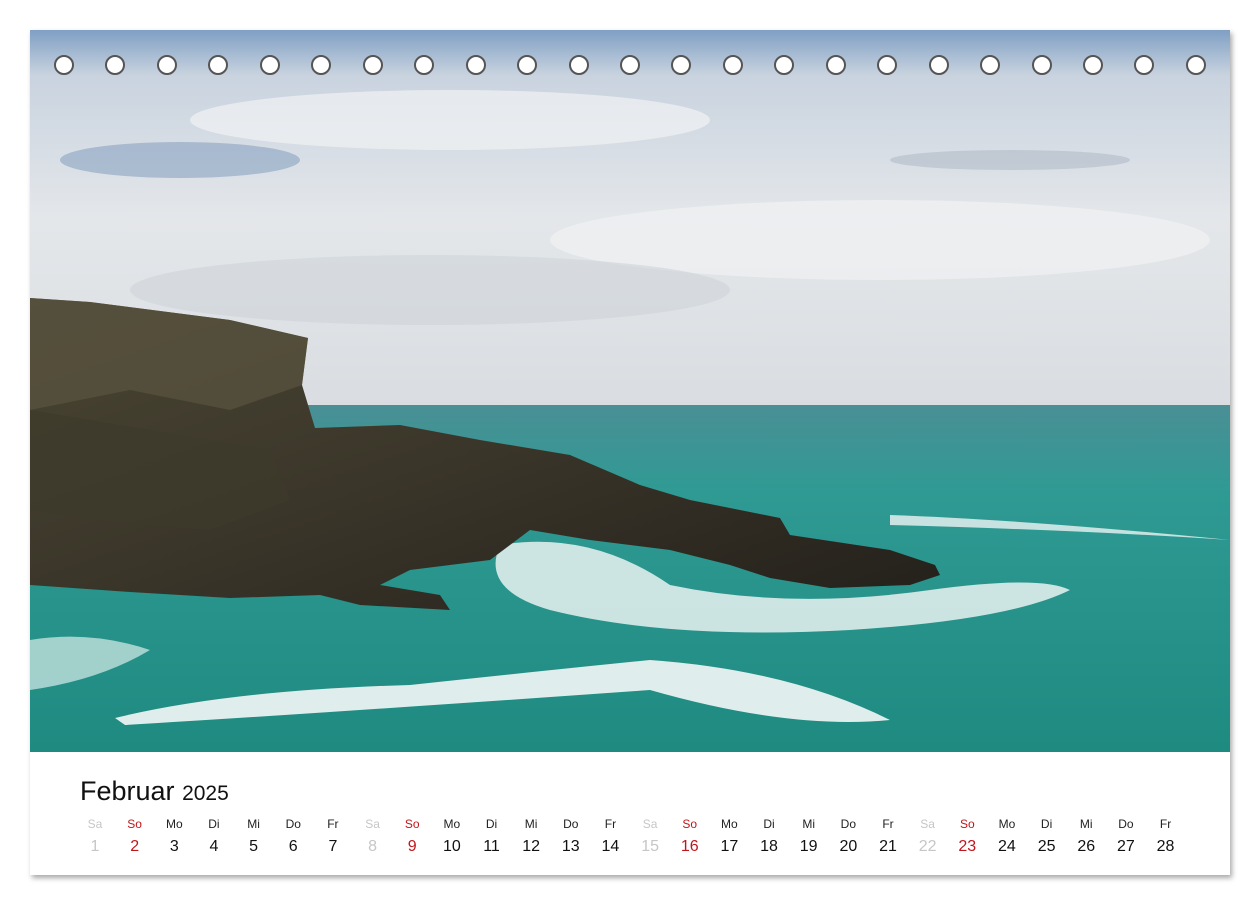 This screenshot has height=905, width=1260. I want to click on day-number: 22, so click(927, 846).